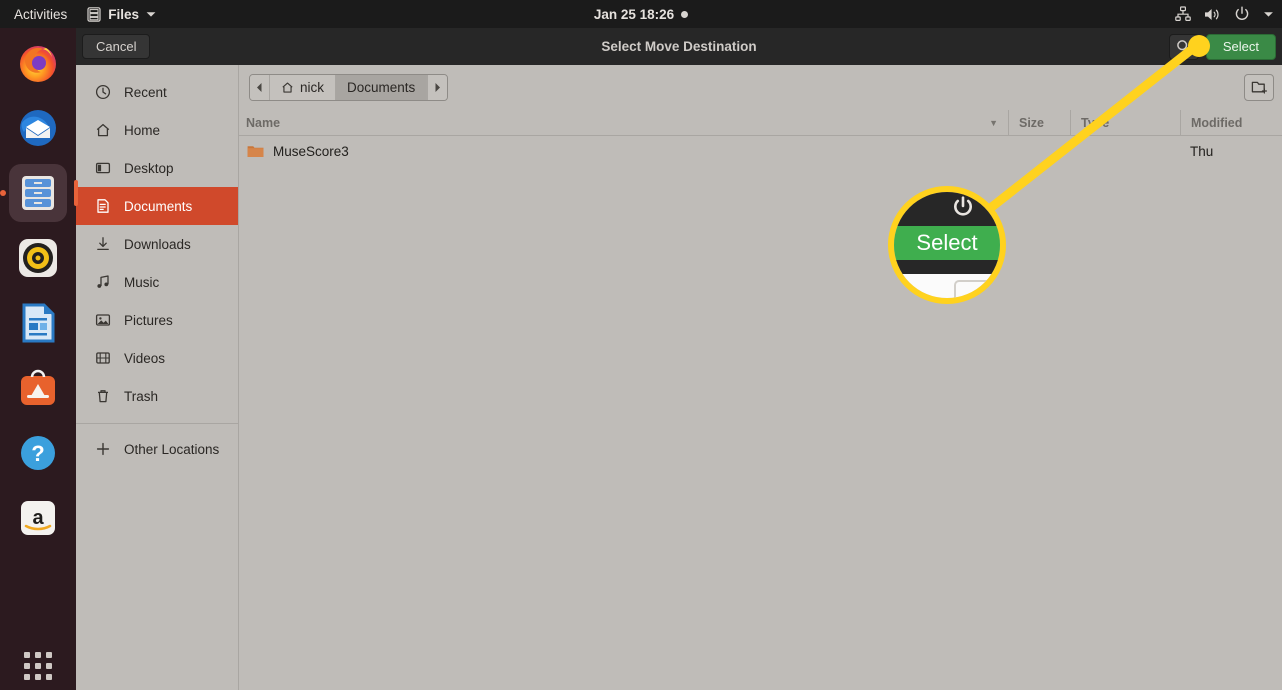  I want to click on arrow-right-icon, so click(438, 87).